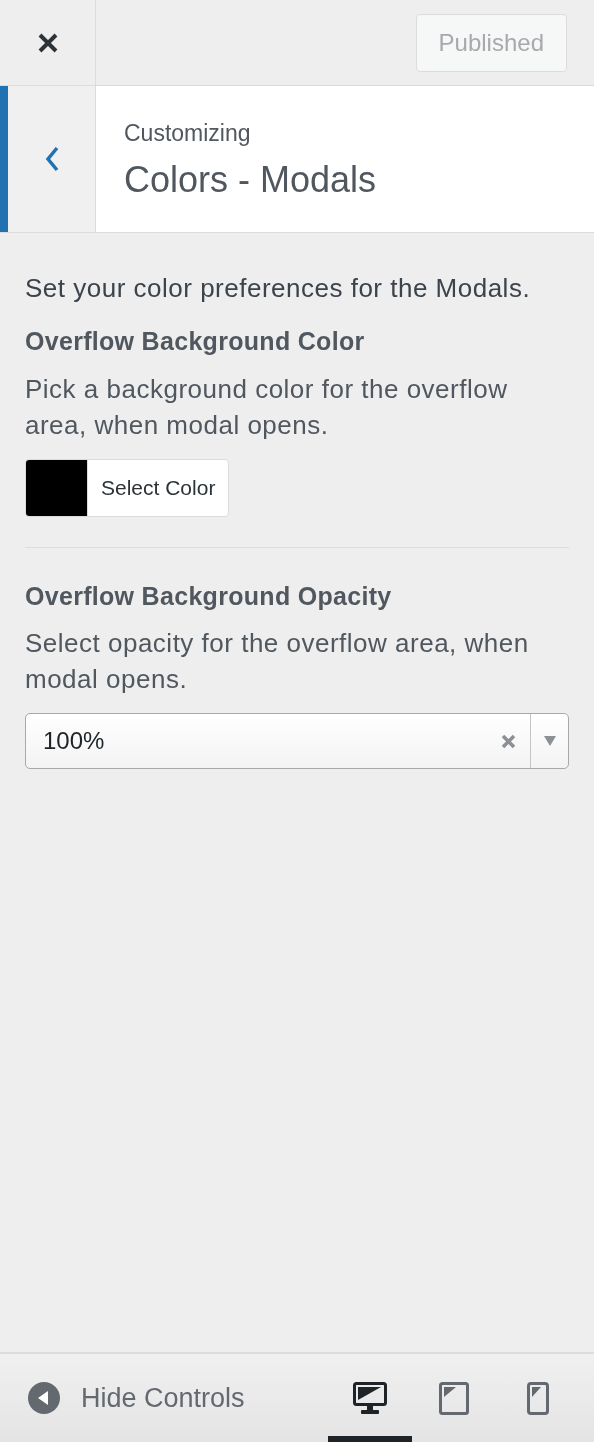 This screenshot has width=594, height=1442. What do you see at coordinates (127, 487) in the screenshot?
I see `color-picker-button: Select Color` at bounding box center [127, 487].